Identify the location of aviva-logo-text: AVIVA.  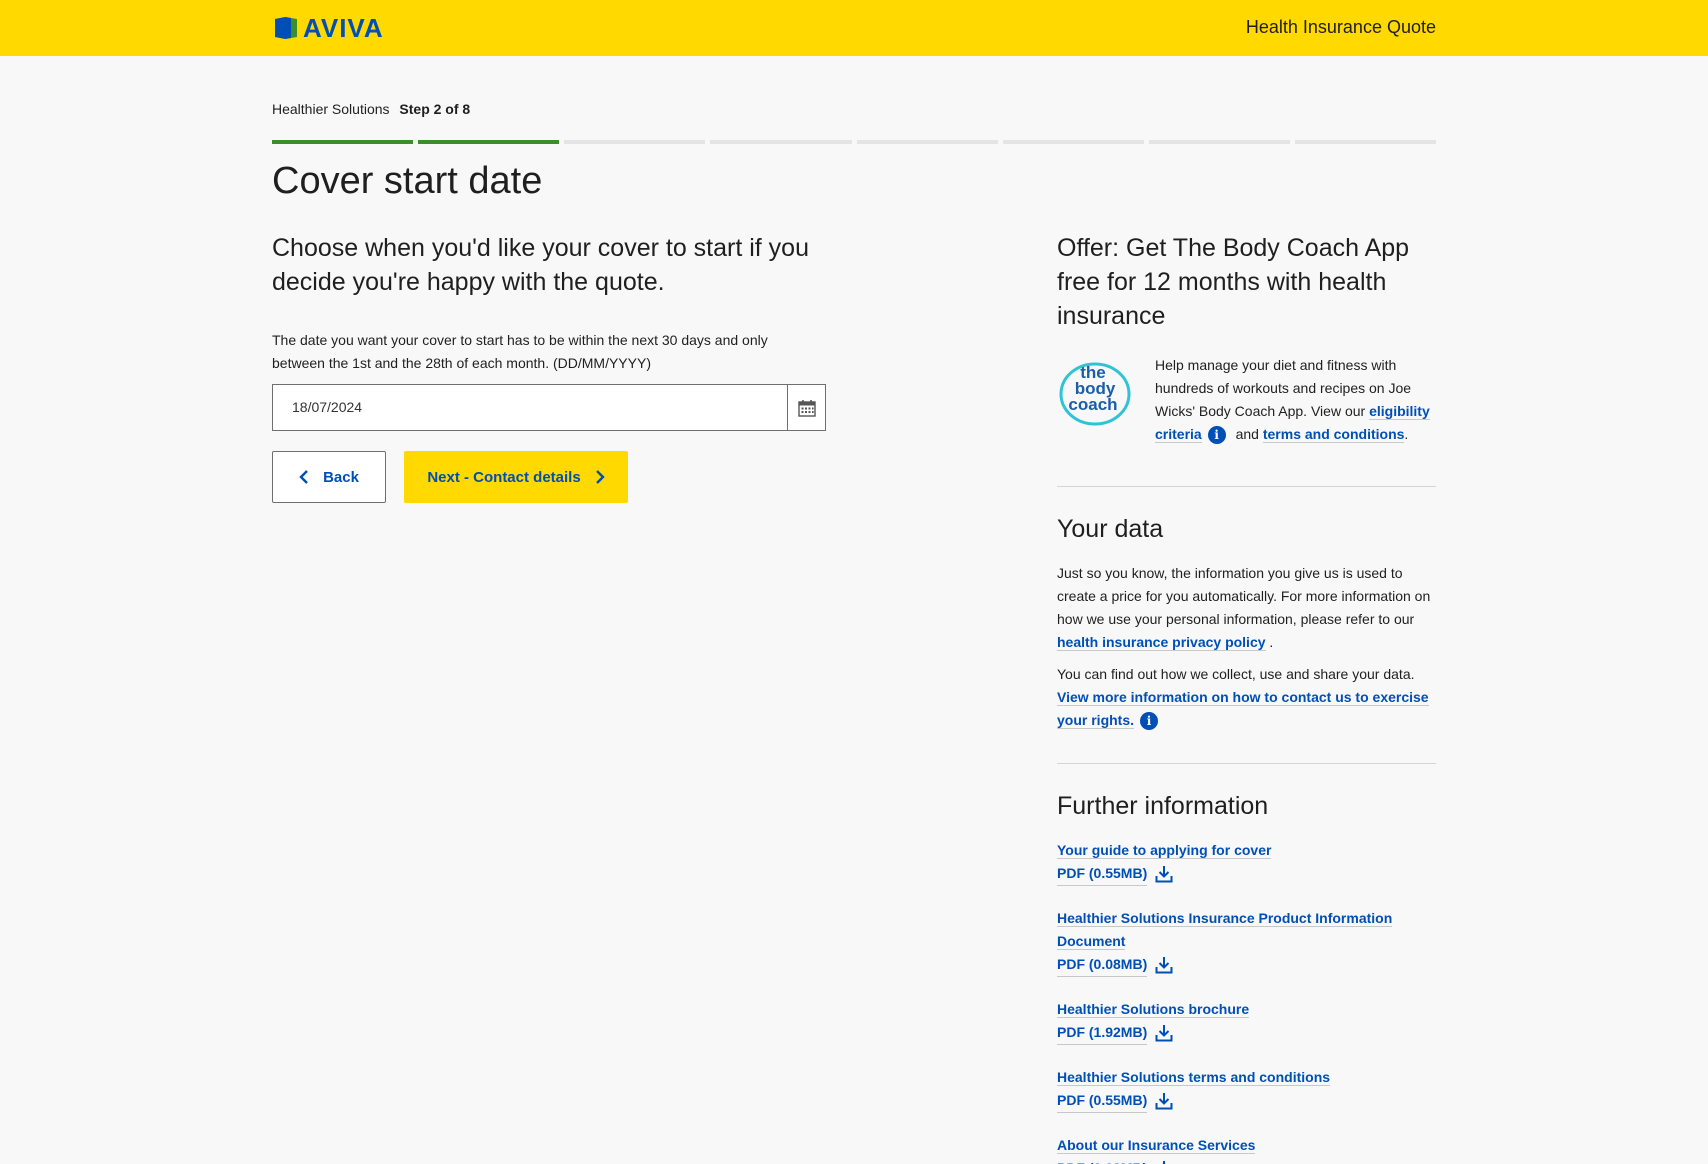
(343, 28).